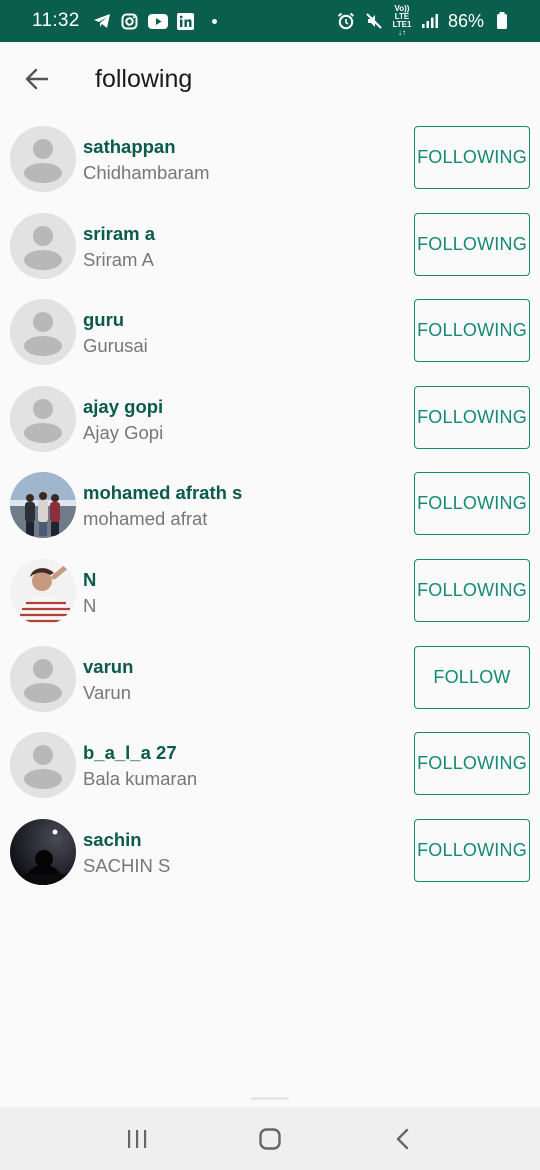 Image resolution: width=540 pixels, height=1170 pixels. Describe the element at coordinates (130, 21) in the screenshot. I see `instagram-icon` at that location.